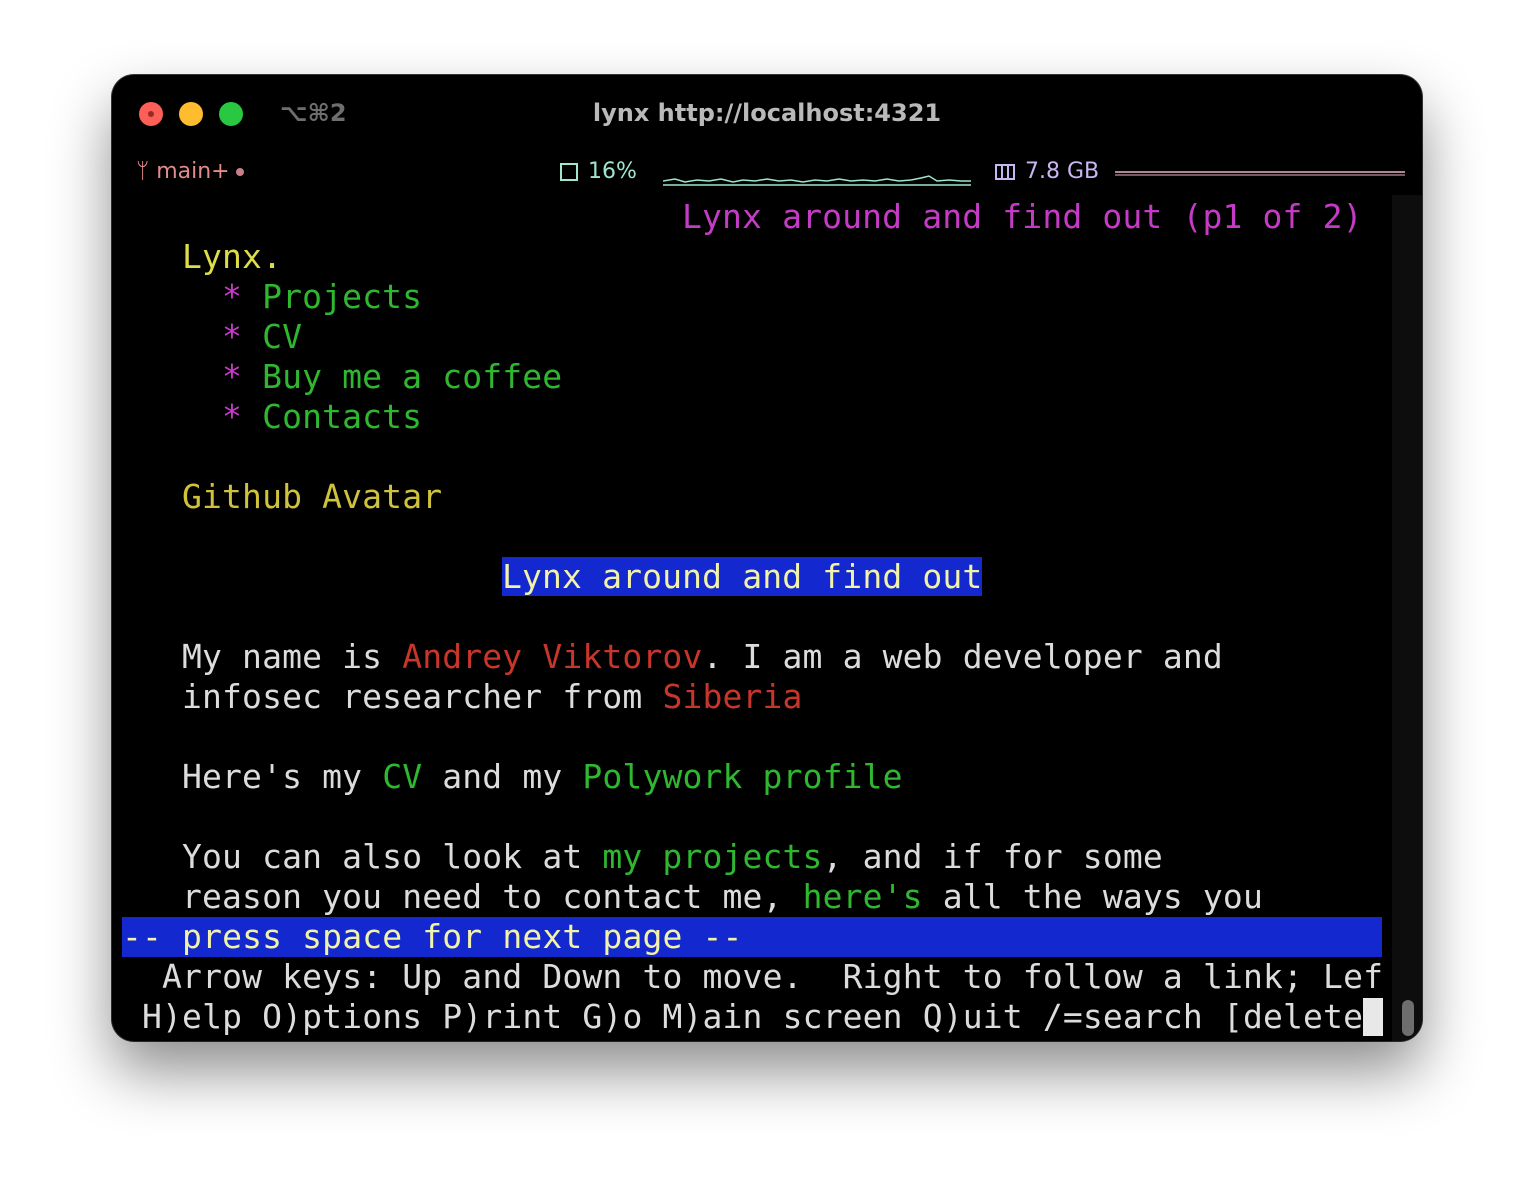  I want to click on site-title: Lynx., so click(232, 256).